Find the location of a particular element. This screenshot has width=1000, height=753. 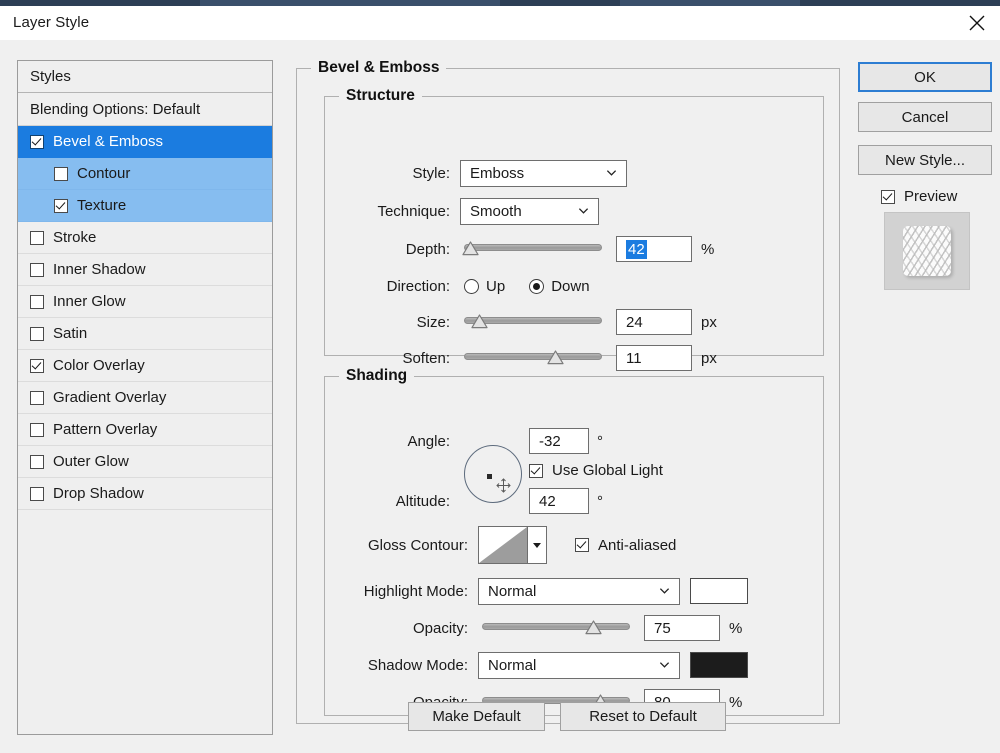

direction-label: Direction: is located at coordinates (418, 286).